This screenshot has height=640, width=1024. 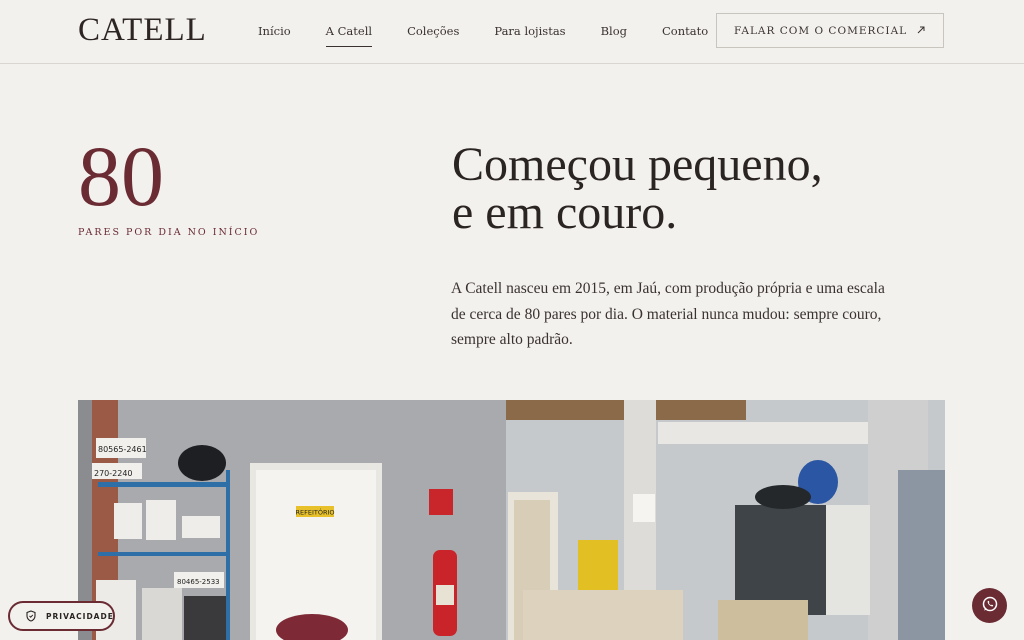 I want to click on whatsapp-button, so click(x=989, y=605).